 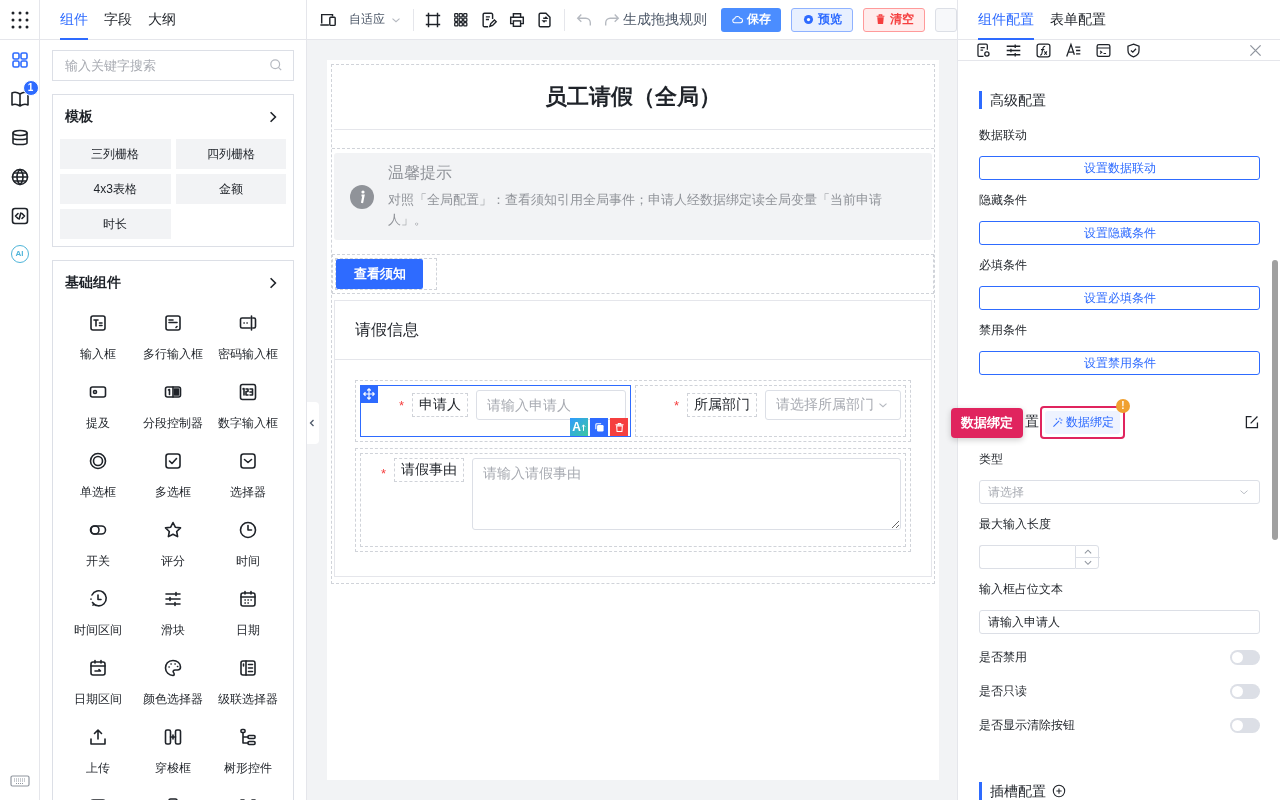 What do you see at coordinates (230, 189) in the screenshot?
I see `template-item: 金额` at bounding box center [230, 189].